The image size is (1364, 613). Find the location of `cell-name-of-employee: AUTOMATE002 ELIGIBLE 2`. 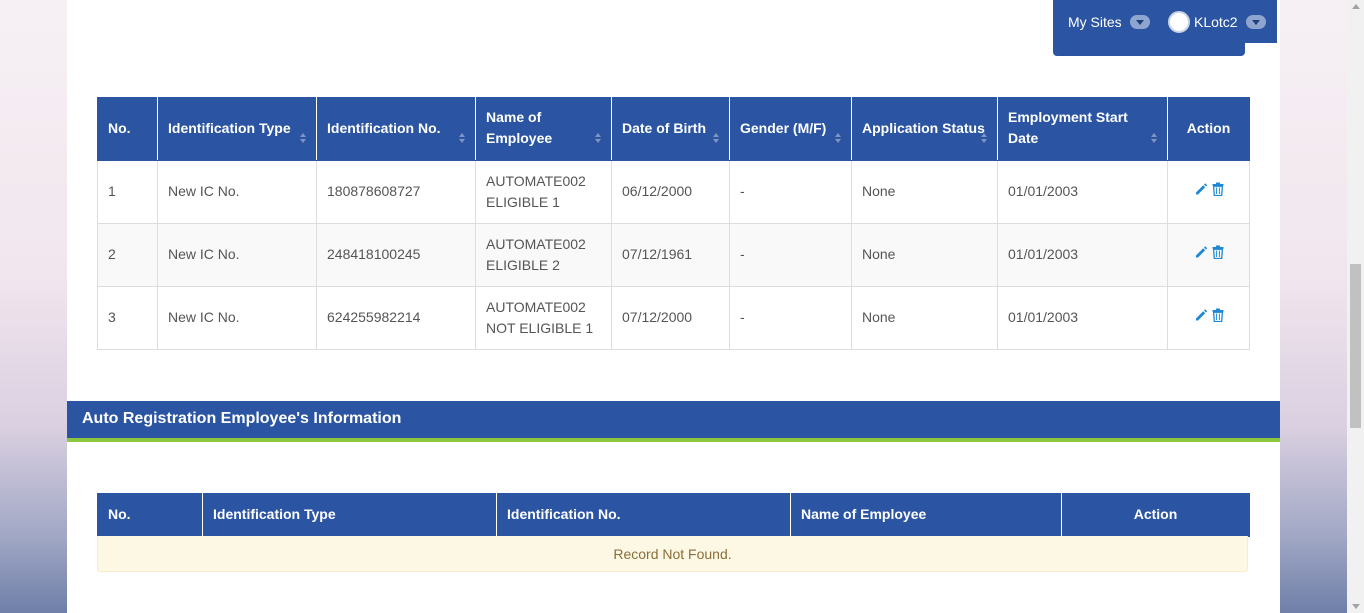

cell-name-of-employee: AUTOMATE002 ELIGIBLE 2 is located at coordinates (543, 254).